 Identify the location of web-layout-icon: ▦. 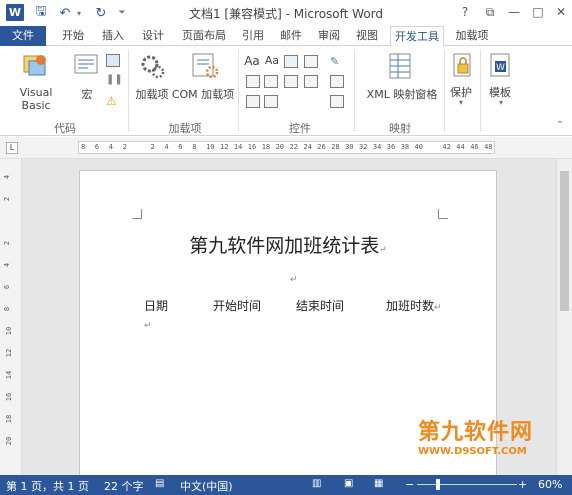
(378, 483).